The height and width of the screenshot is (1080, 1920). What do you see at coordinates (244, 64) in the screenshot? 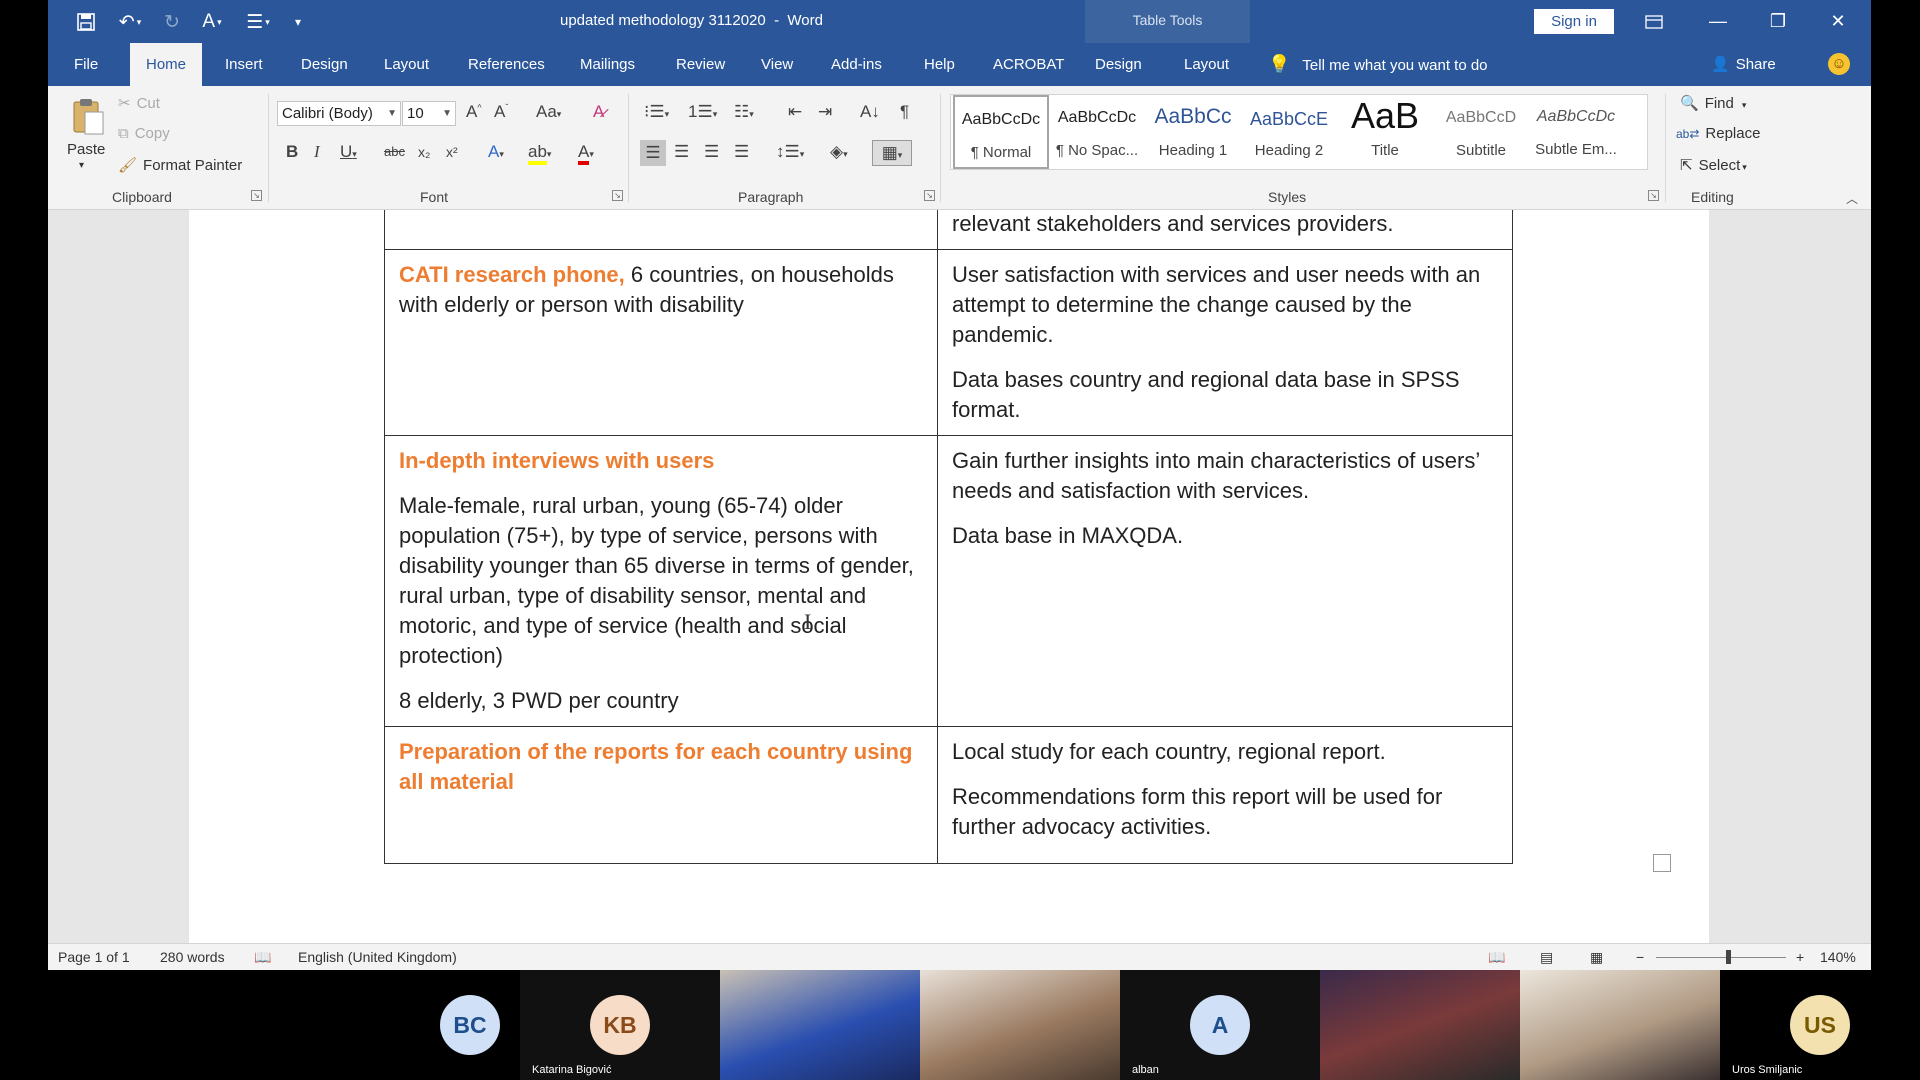
I see `tab-insert: Insert` at bounding box center [244, 64].